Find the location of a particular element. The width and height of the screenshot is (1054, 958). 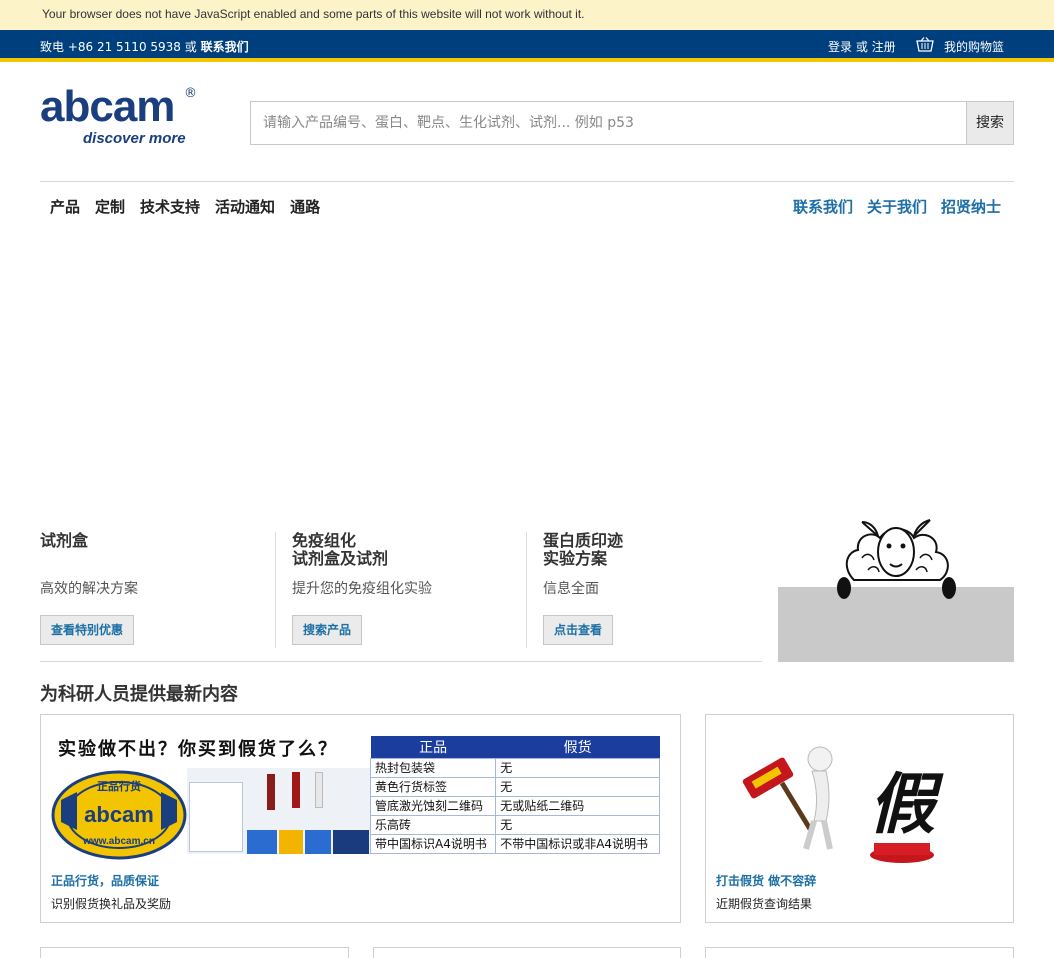

secondary-nav: 联系我们 关于我们 招贤纳士 is located at coordinates (904, 206).